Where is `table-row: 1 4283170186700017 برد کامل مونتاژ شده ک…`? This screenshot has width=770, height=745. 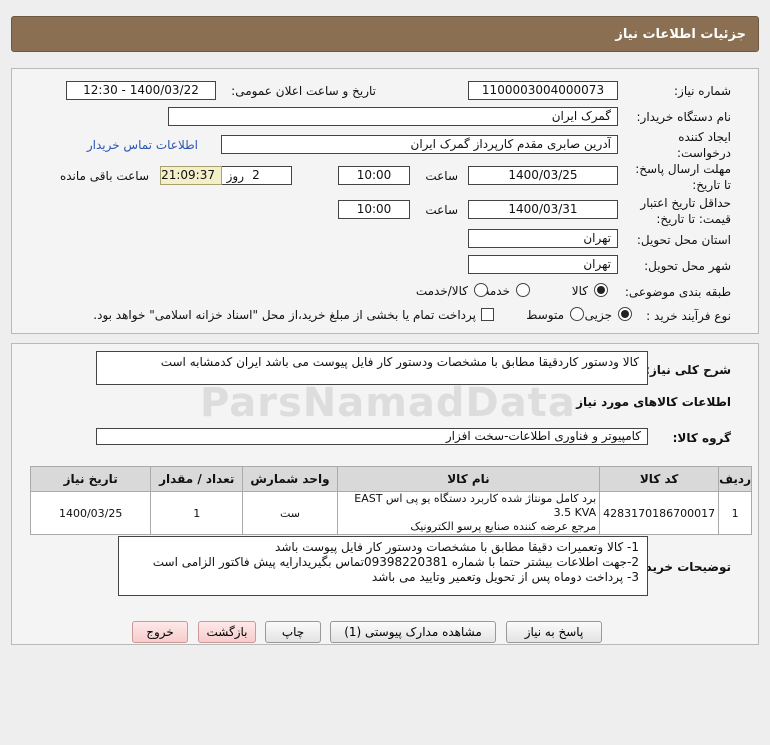 table-row: 1 4283170186700017 برد کامل مونتاژ شده ک… is located at coordinates (390, 513).